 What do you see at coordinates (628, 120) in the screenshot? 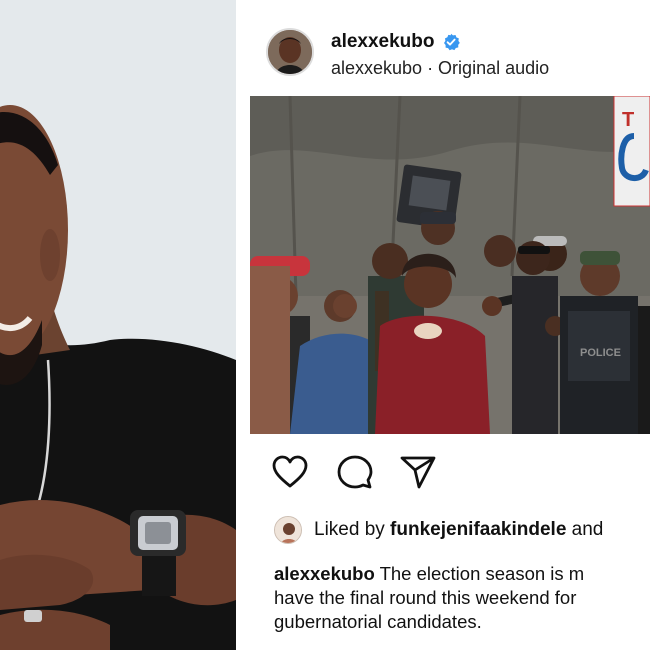
I see `svg-text: T` at bounding box center [628, 120].